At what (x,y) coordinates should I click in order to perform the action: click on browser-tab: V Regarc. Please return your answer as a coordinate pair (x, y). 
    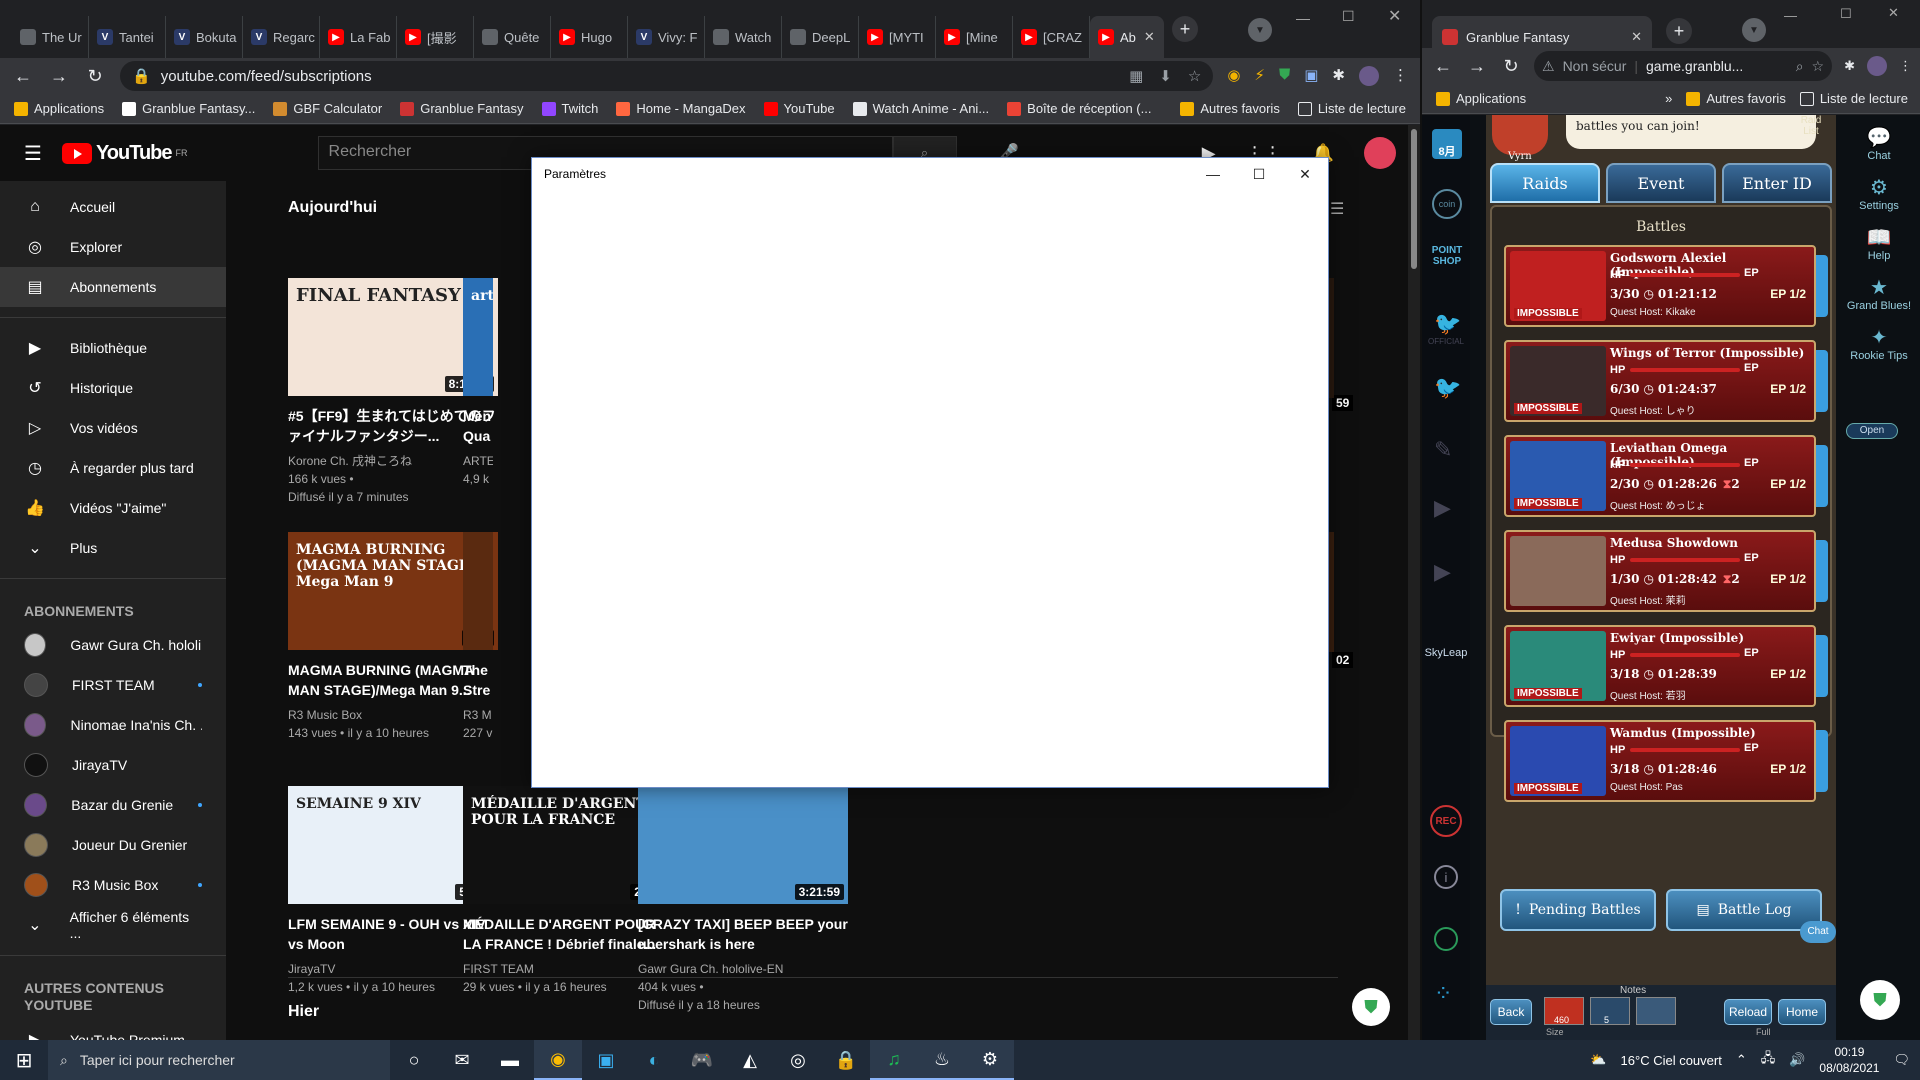
    Looking at the image, I should click on (281, 37).